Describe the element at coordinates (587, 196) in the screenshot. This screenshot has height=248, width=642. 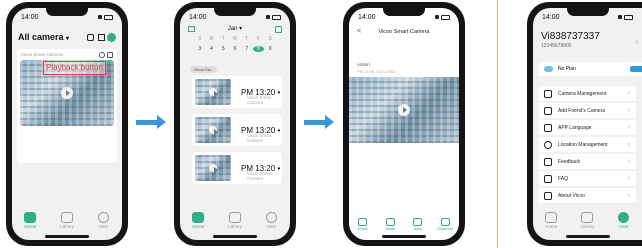
I see `menu-about: About Vicoo ›` at that location.